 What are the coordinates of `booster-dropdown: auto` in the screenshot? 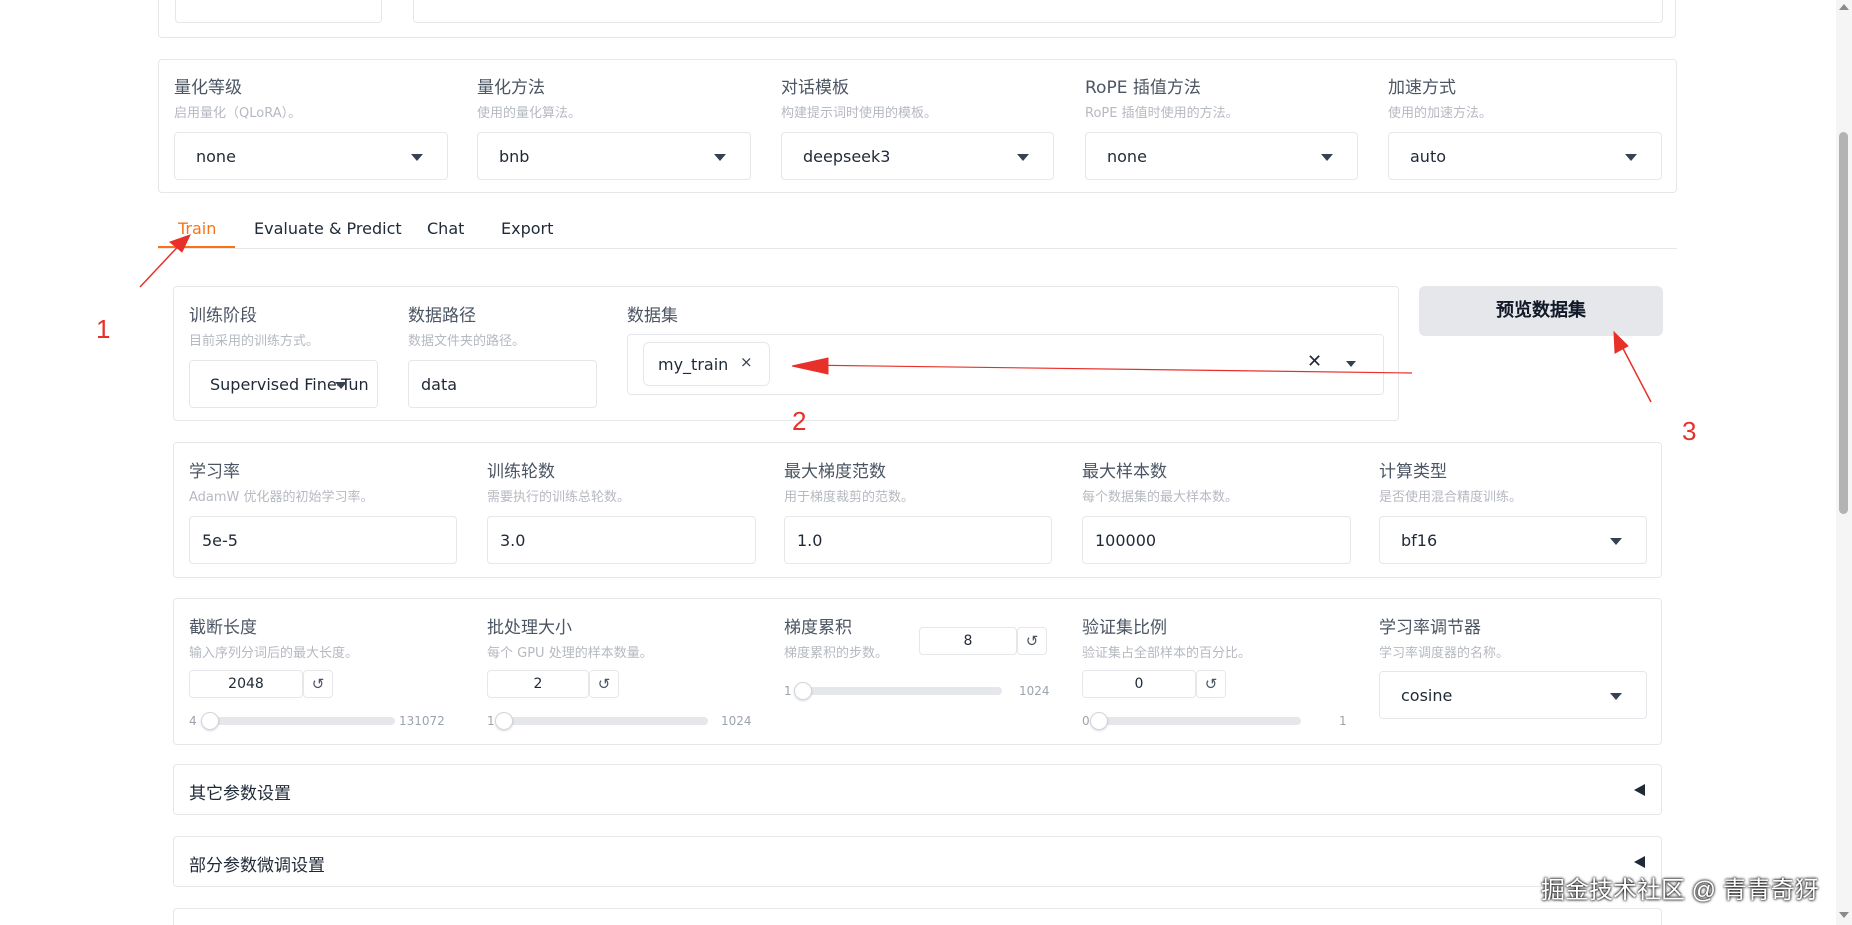 It's located at (1525, 156).